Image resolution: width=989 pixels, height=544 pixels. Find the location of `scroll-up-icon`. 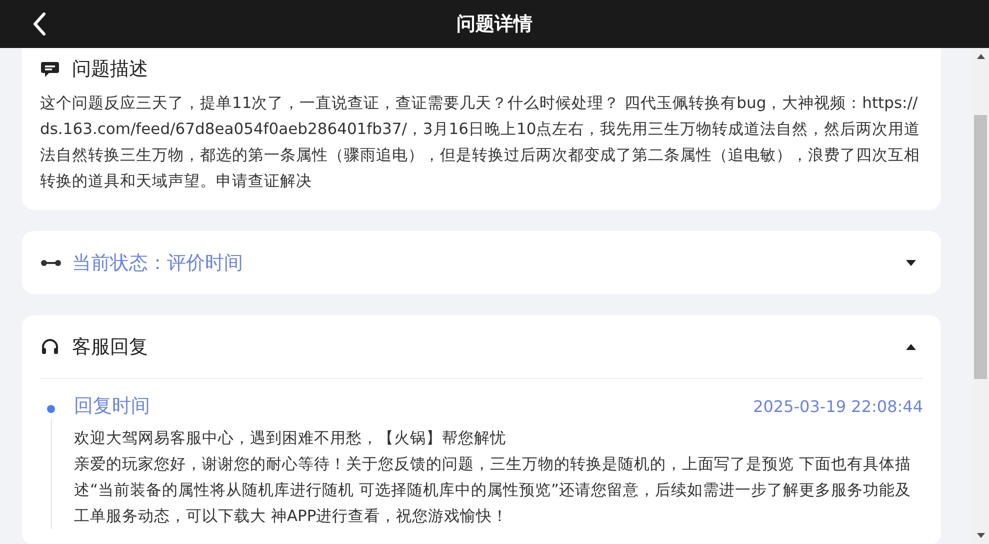

scroll-up-icon is located at coordinates (980, 56).